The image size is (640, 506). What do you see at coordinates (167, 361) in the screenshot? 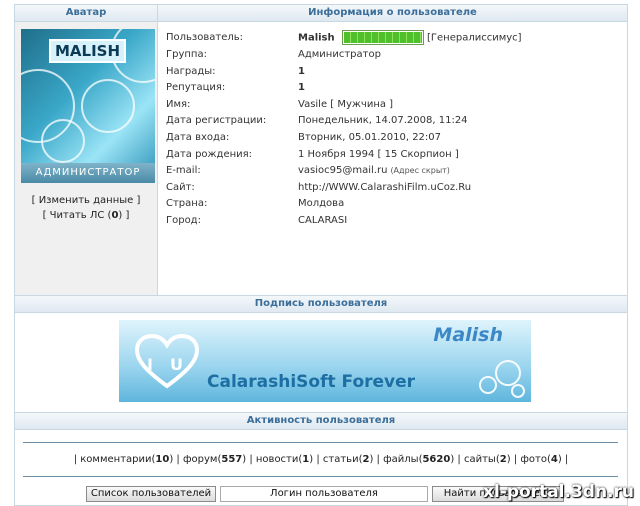
I see `heart-logo-icon: I U` at bounding box center [167, 361].